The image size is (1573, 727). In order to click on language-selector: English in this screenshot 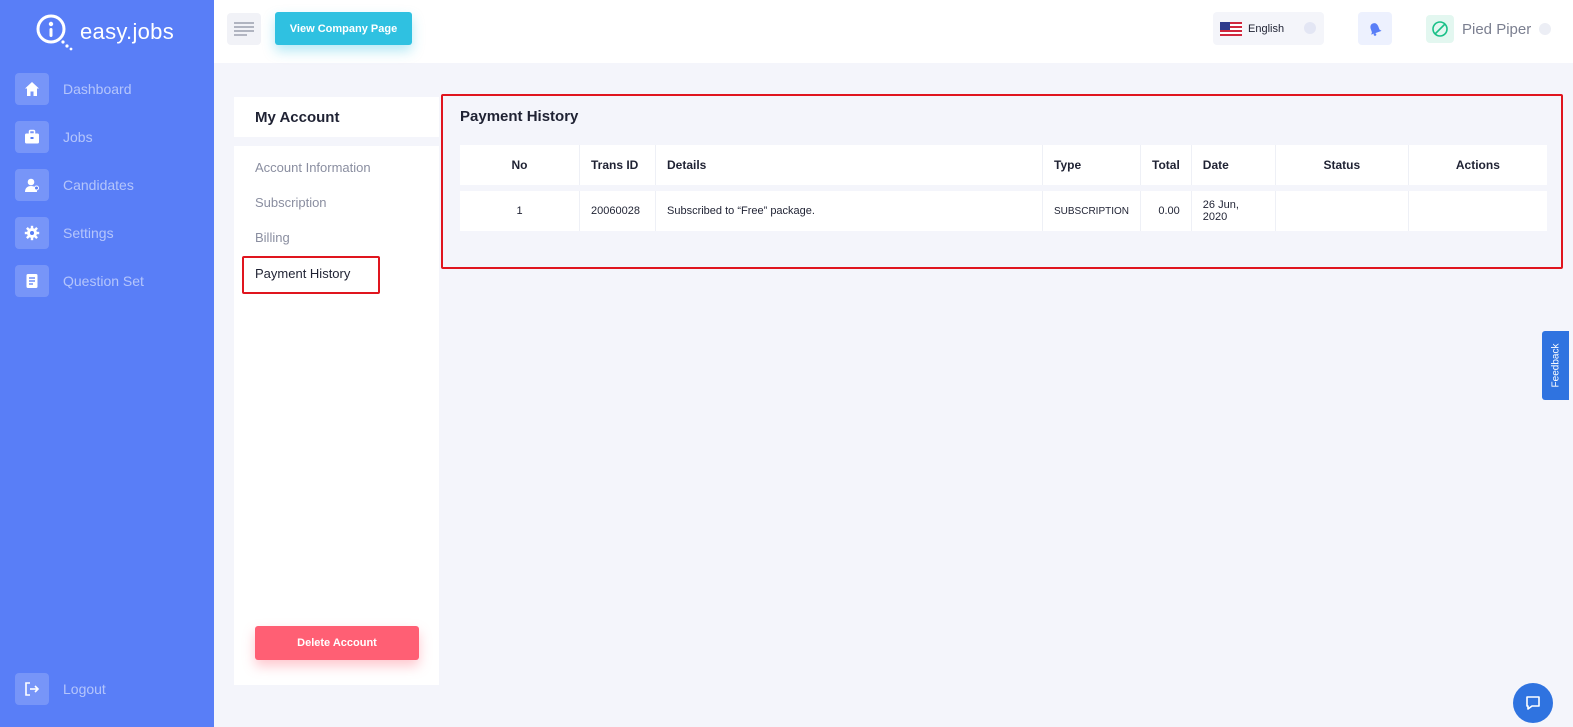, I will do `click(1268, 28)`.